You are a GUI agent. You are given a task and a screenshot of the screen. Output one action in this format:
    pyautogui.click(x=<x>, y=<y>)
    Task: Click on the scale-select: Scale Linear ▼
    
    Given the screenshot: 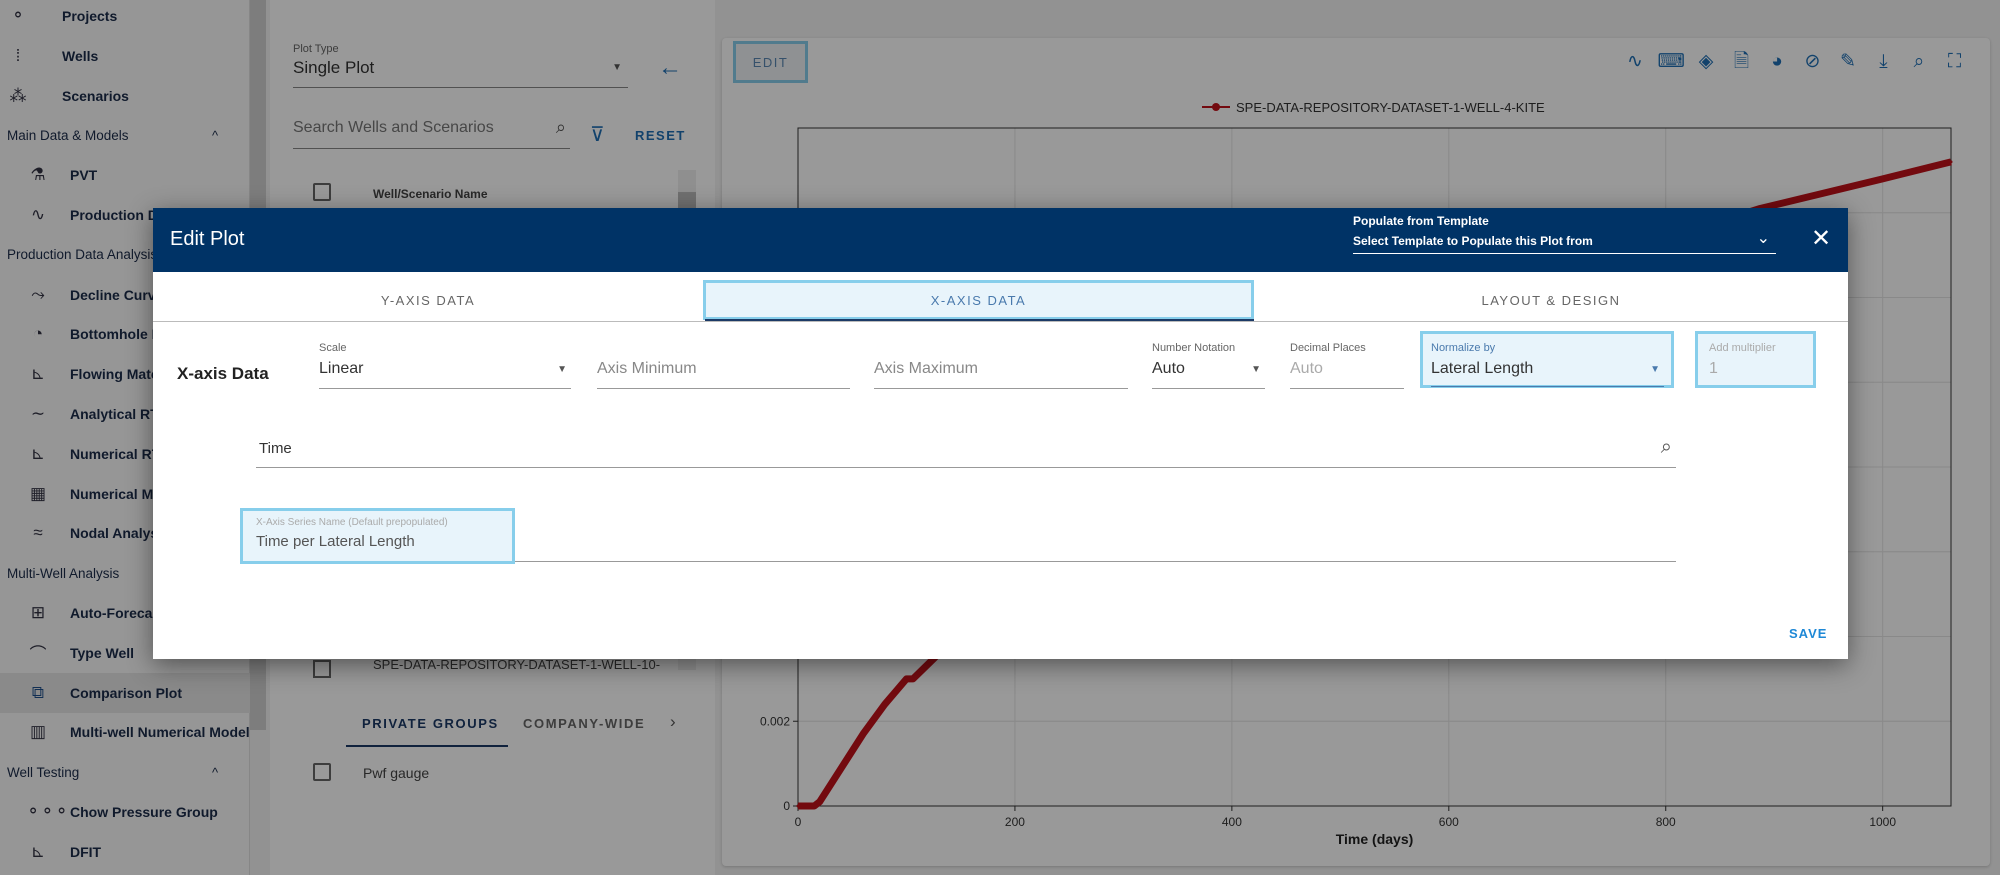 What is the action you would take?
    pyautogui.click(x=445, y=367)
    